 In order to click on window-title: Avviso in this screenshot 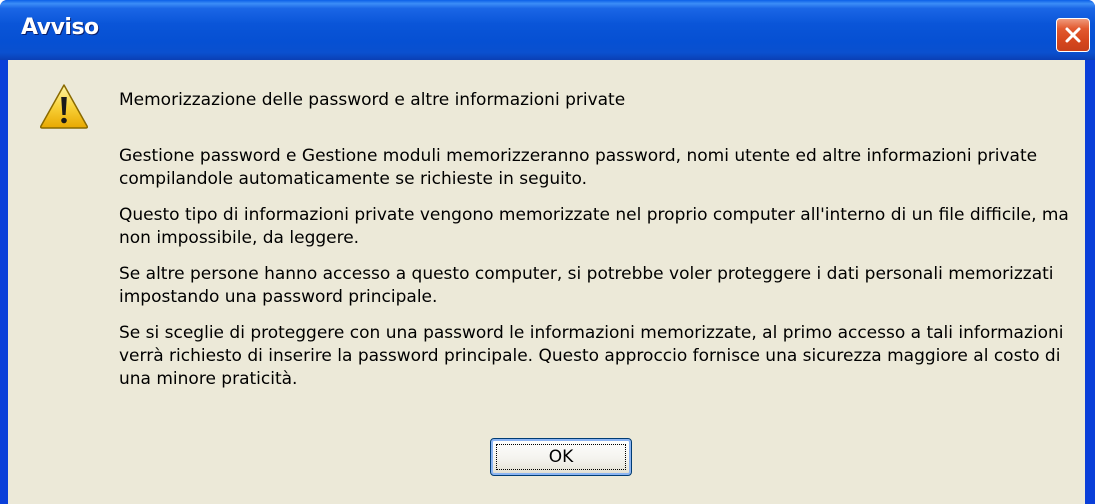, I will do `click(60, 27)`.